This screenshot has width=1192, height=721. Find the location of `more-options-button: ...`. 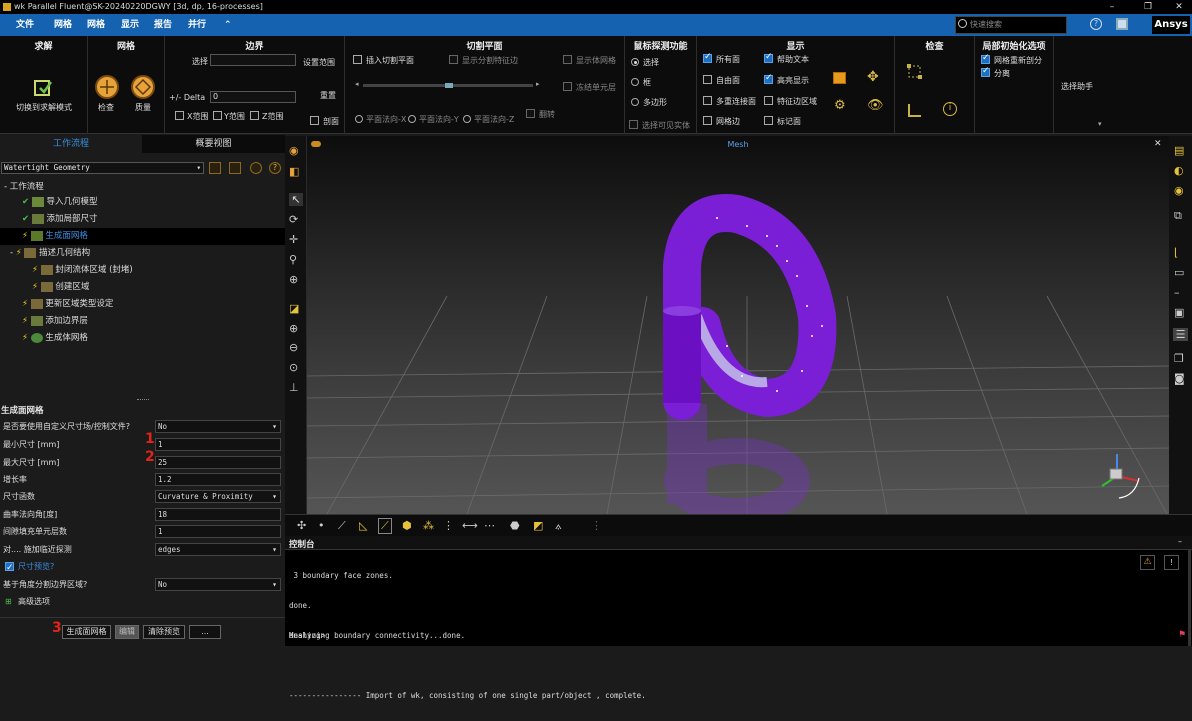

more-options-button: ... is located at coordinates (205, 632).